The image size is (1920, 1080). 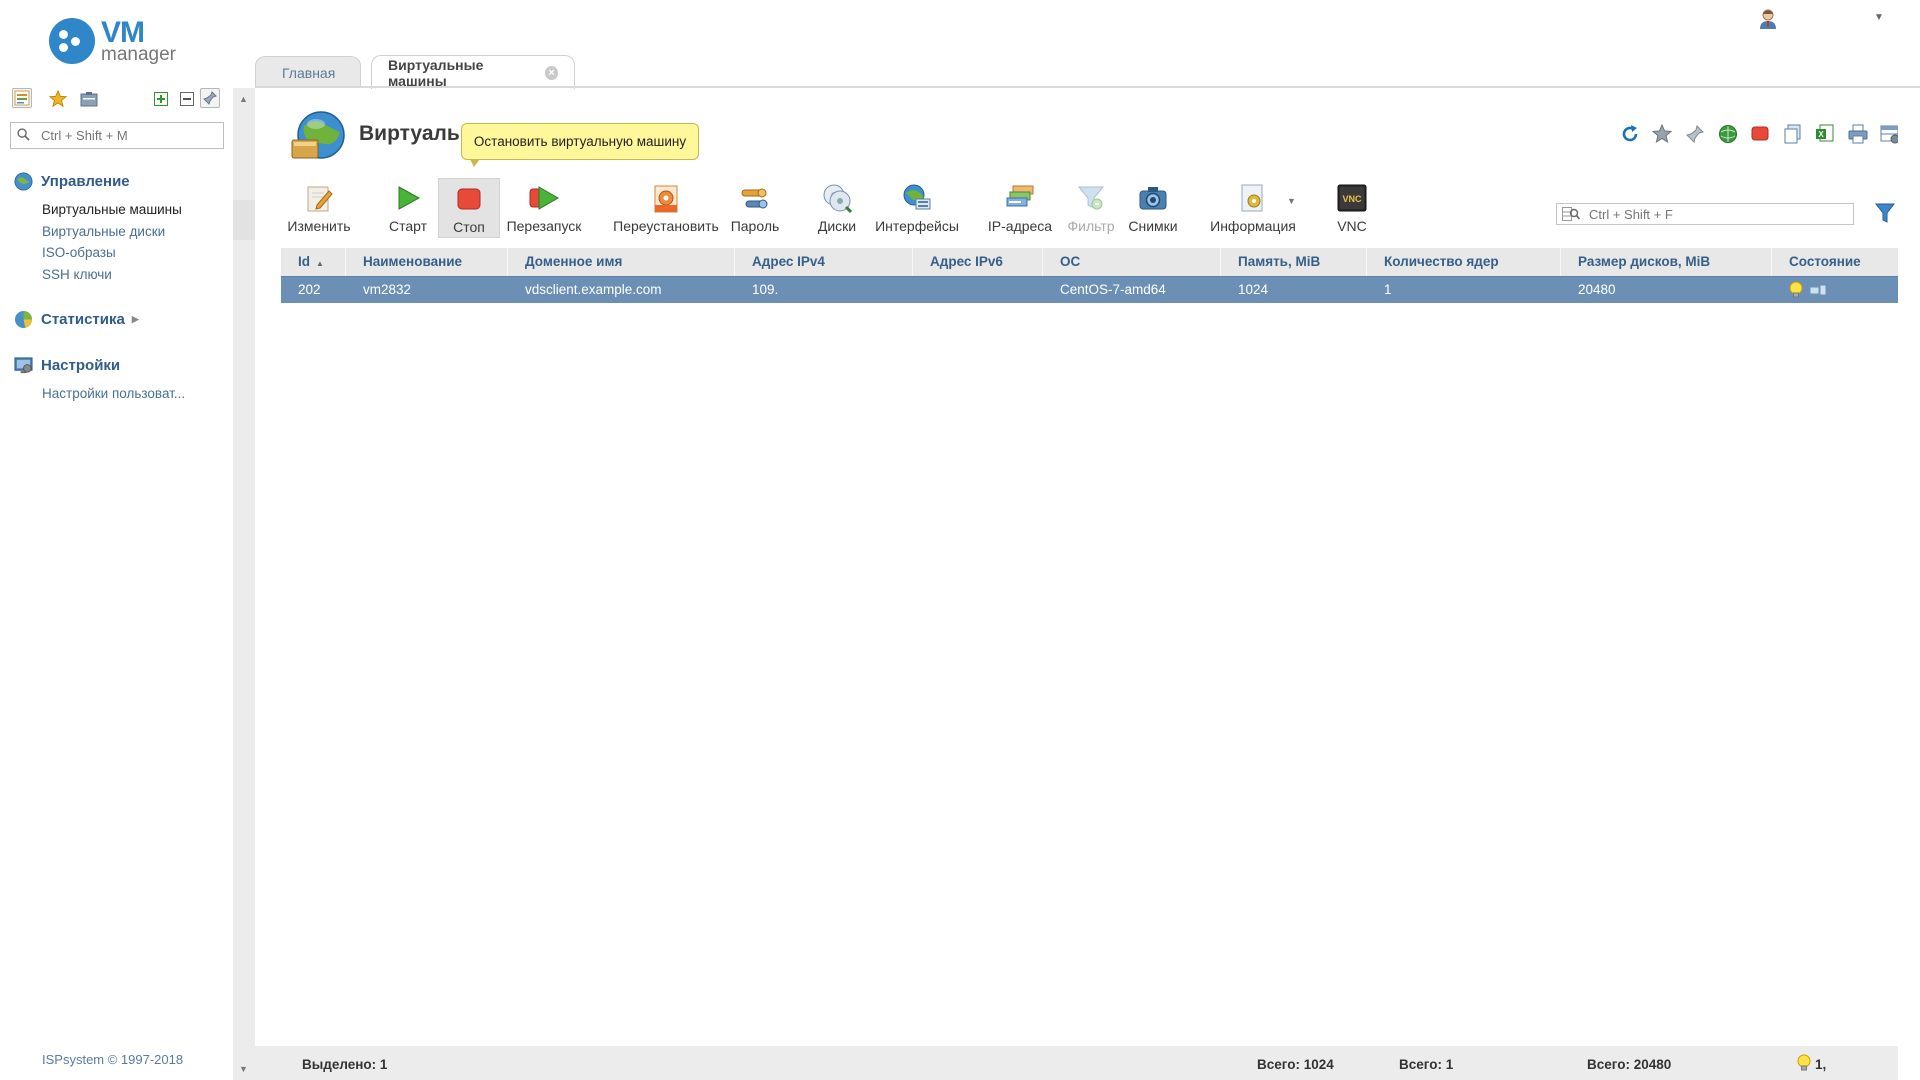 I want to click on menu-head-label: Управление, so click(x=85, y=181).